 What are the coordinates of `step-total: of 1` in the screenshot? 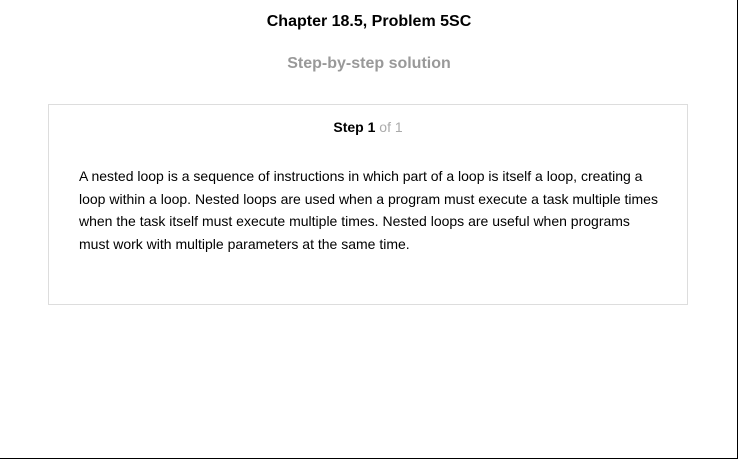 It's located at (391, 127).